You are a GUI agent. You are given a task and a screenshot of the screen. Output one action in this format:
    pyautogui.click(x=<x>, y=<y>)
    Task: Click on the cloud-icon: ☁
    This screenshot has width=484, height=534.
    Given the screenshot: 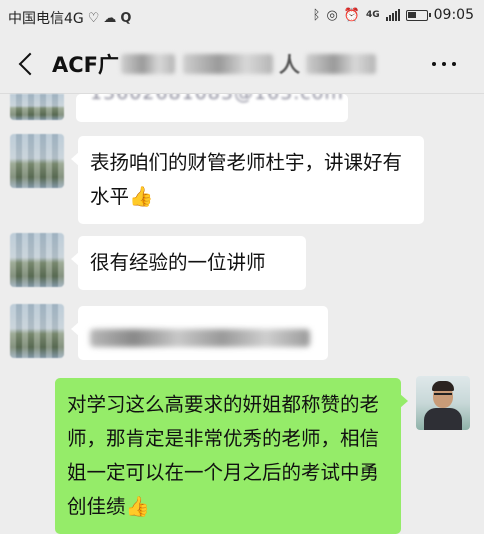 What is the action you would take?
    pyautogui.click(x=110, y=18)
    